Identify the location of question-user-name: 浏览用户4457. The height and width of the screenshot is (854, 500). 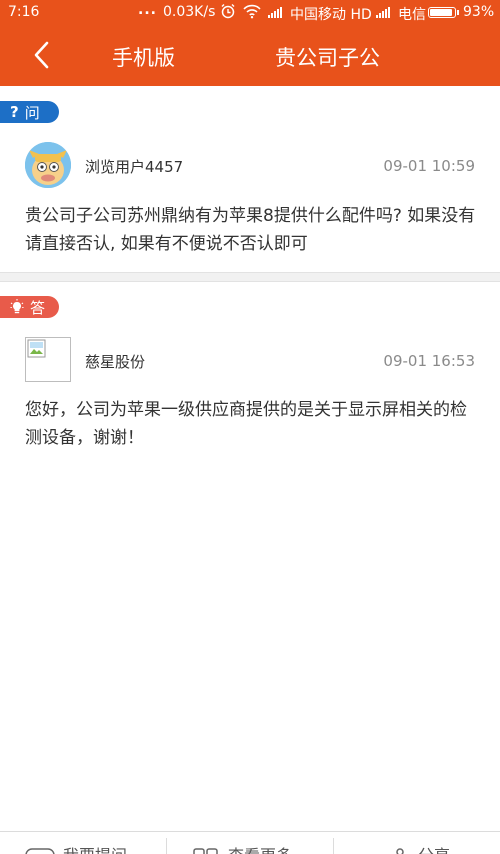
(134, 166).